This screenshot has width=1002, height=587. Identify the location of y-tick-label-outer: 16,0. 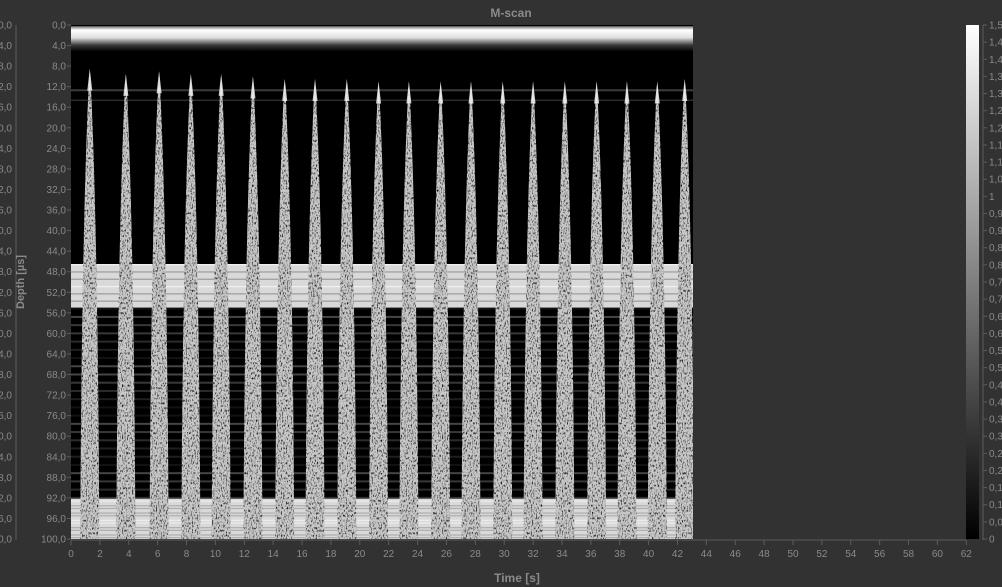
(6, 108).